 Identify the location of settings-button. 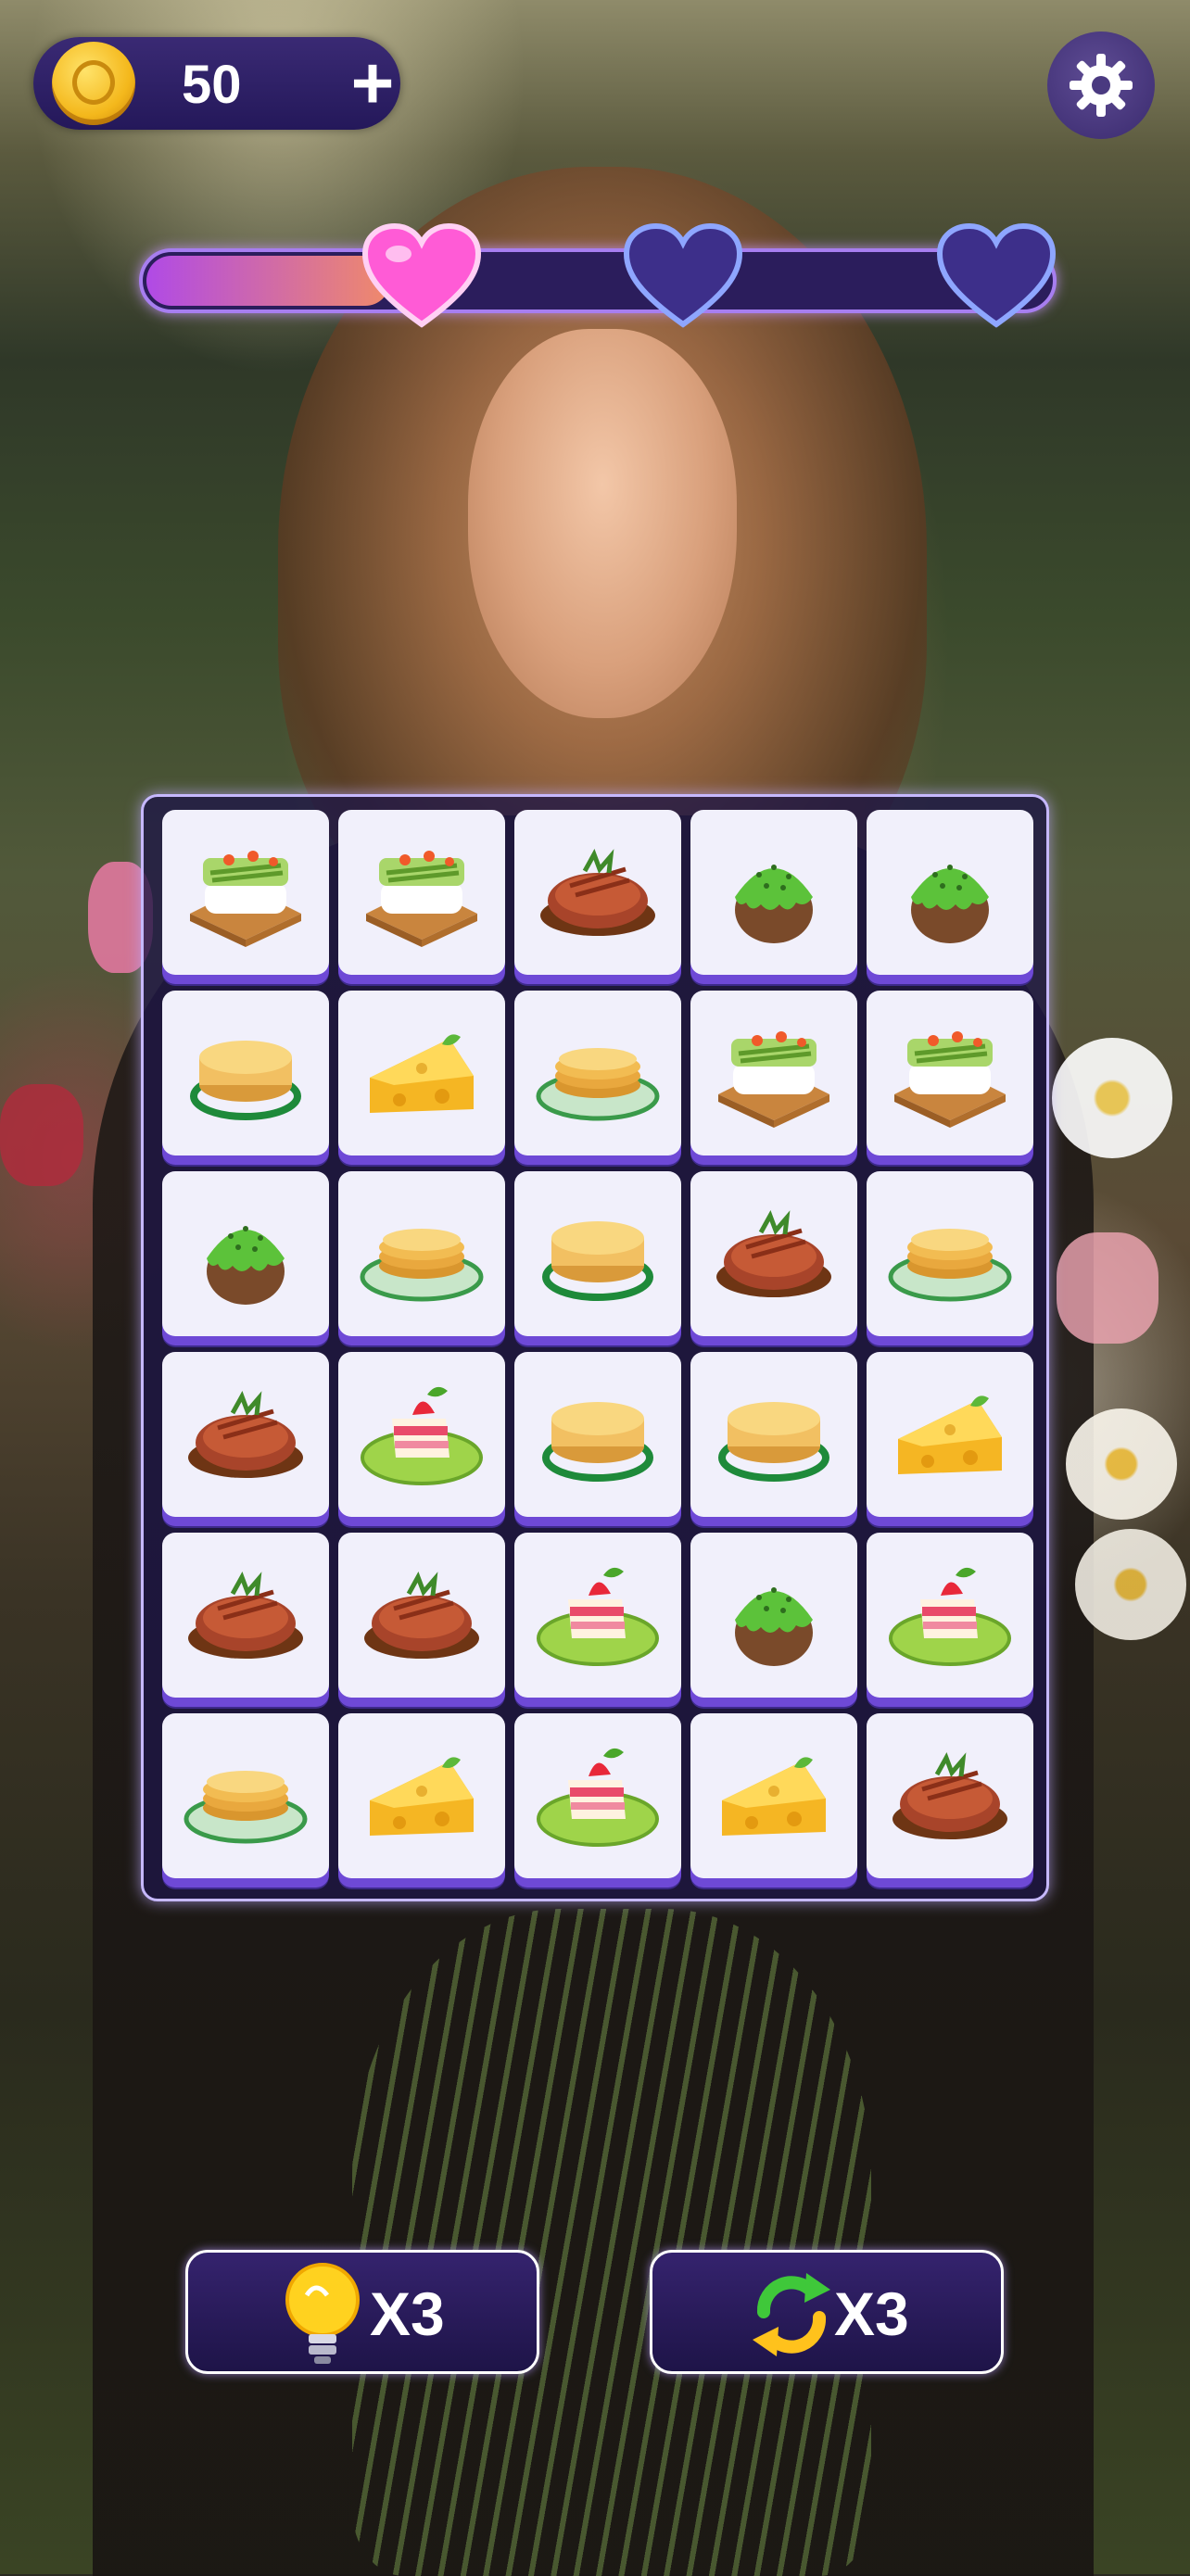
(1101, 85).